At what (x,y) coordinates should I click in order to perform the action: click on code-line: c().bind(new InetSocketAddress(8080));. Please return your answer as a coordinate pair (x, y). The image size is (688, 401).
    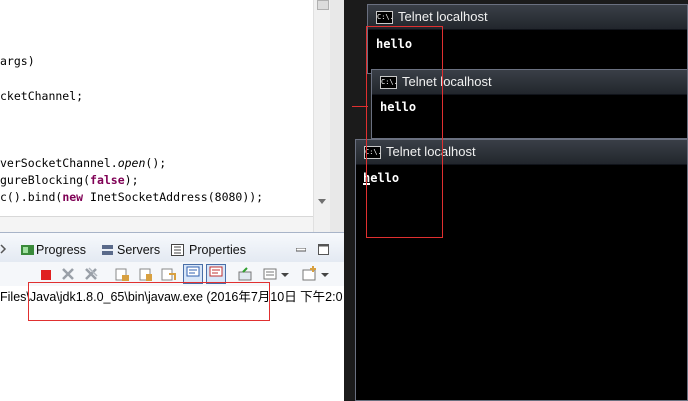
    Looking at the image, I should click on (132, 197).